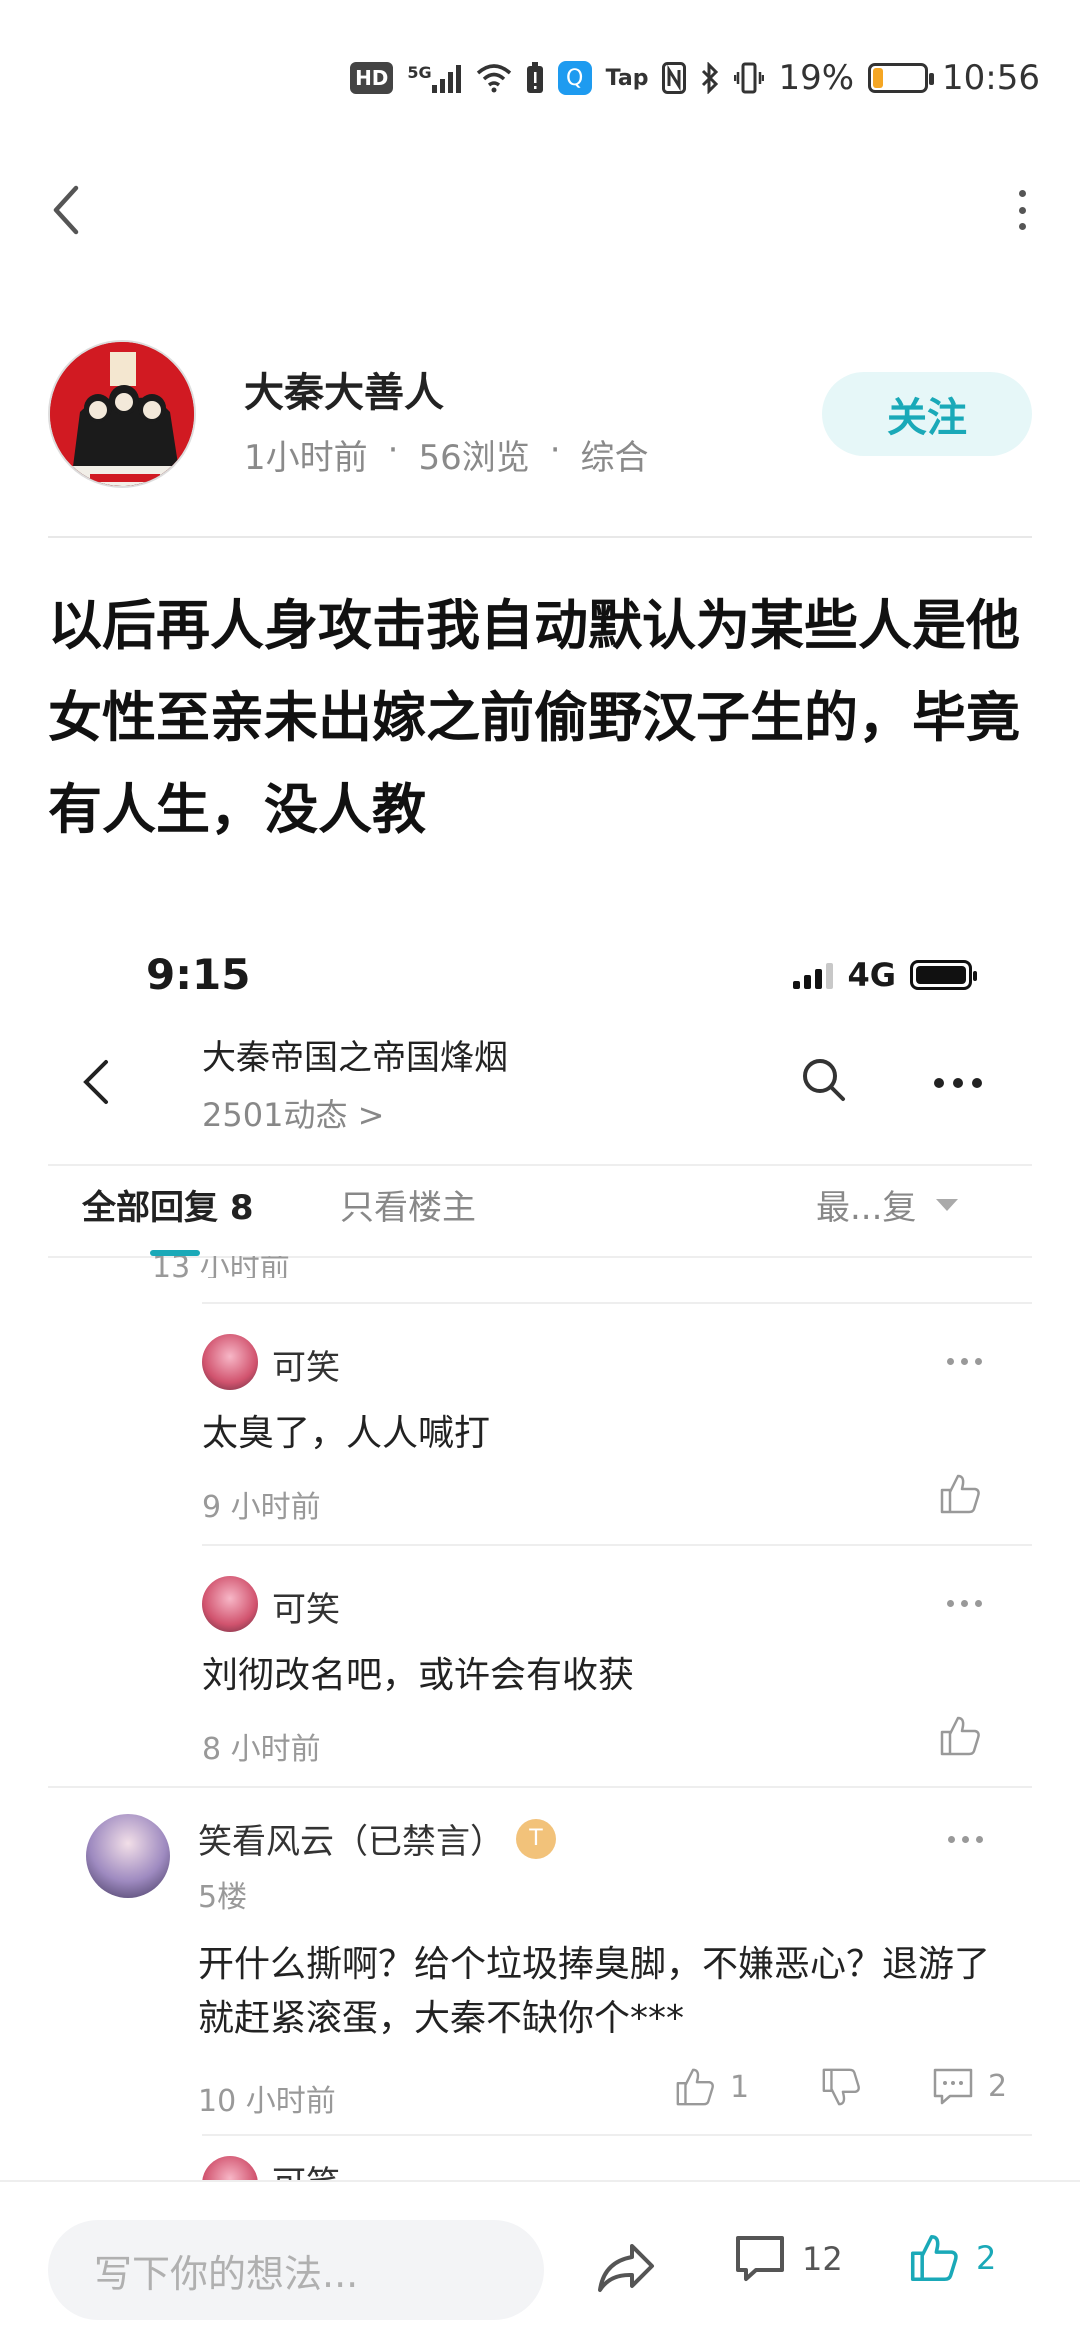  Describe the element at coordinates (965, 1839) in the screenshot. I see `image-floor-more-icon` at that location.